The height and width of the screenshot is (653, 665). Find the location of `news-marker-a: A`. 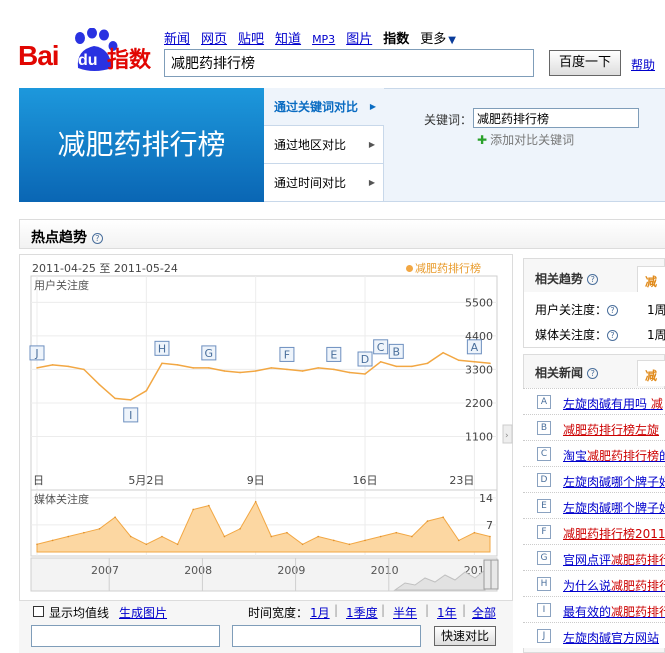

news-marker-a: A is located at coordinates (474, 347).